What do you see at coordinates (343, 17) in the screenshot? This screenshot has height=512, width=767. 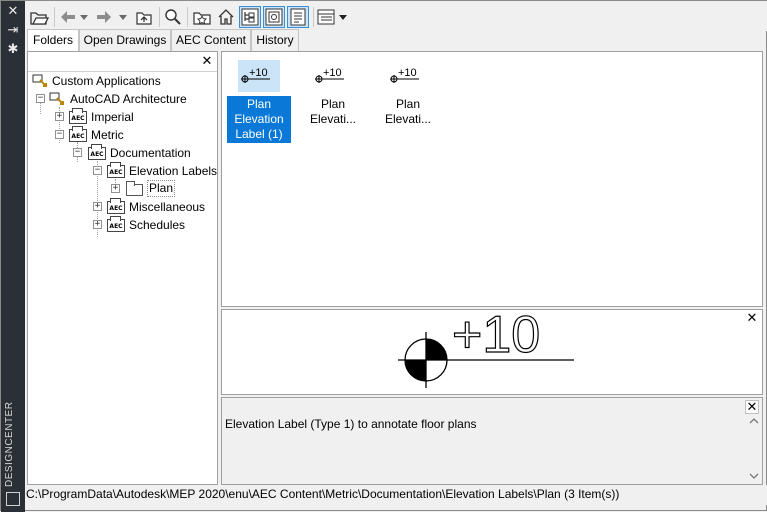 I see `views-dropdown-icon` at bounding box center [343, 17].